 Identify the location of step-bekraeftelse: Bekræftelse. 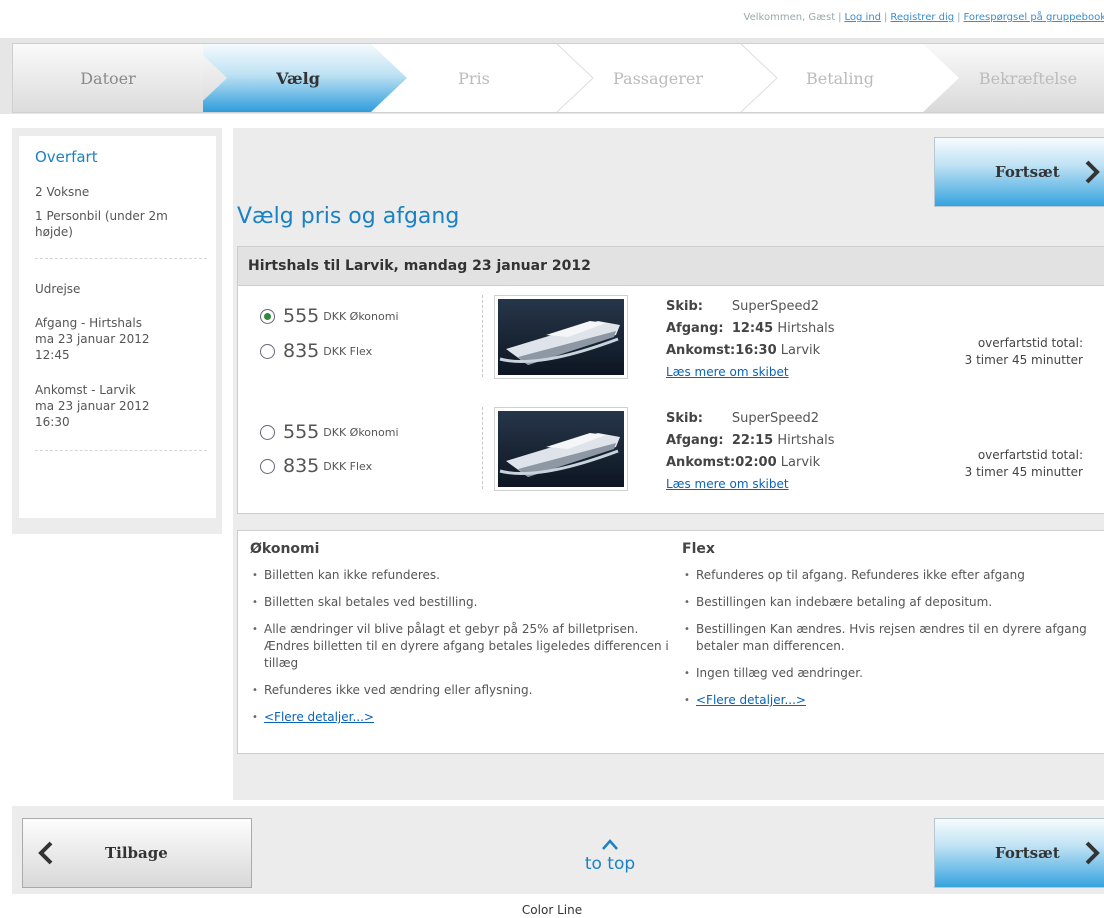
(1028, 78).